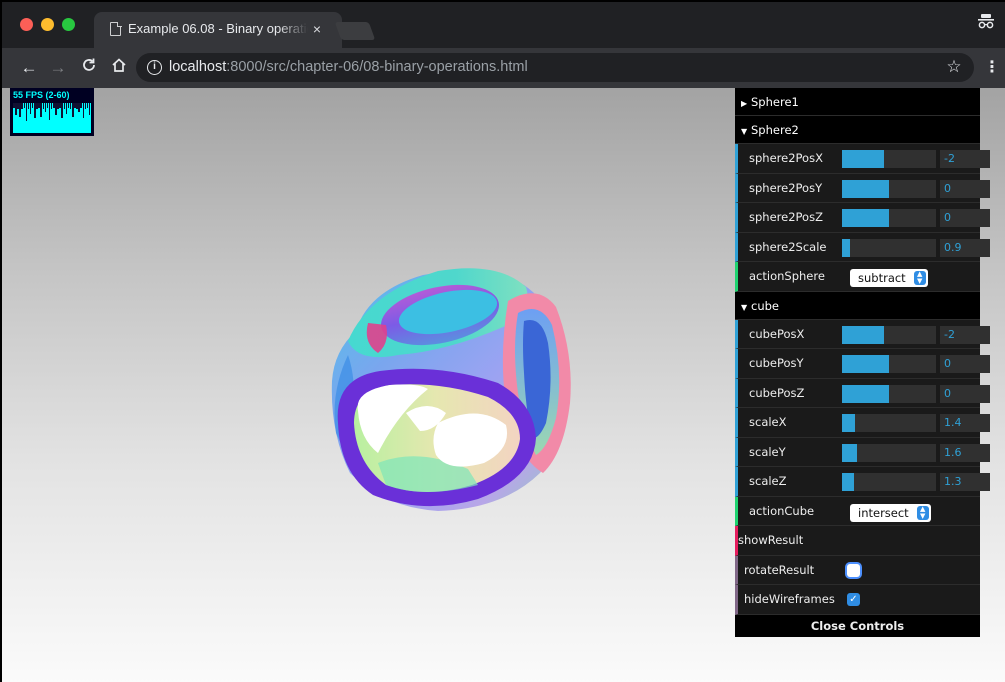  Describe the element at coordinates (47, 24) in the screenshot. I see `minimize-window-button` at that location.